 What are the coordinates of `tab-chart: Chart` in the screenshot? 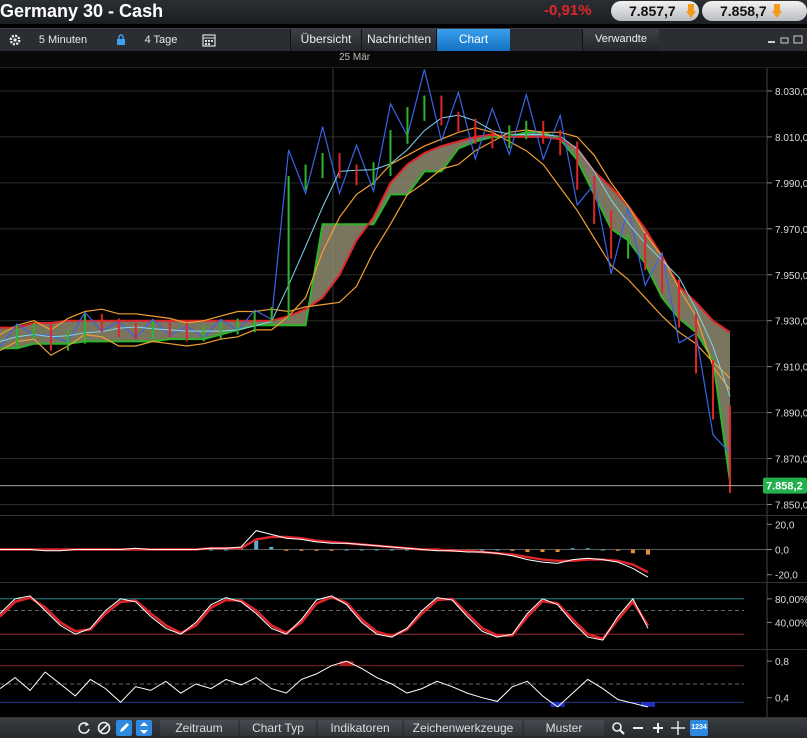 It's located at (473, 40).